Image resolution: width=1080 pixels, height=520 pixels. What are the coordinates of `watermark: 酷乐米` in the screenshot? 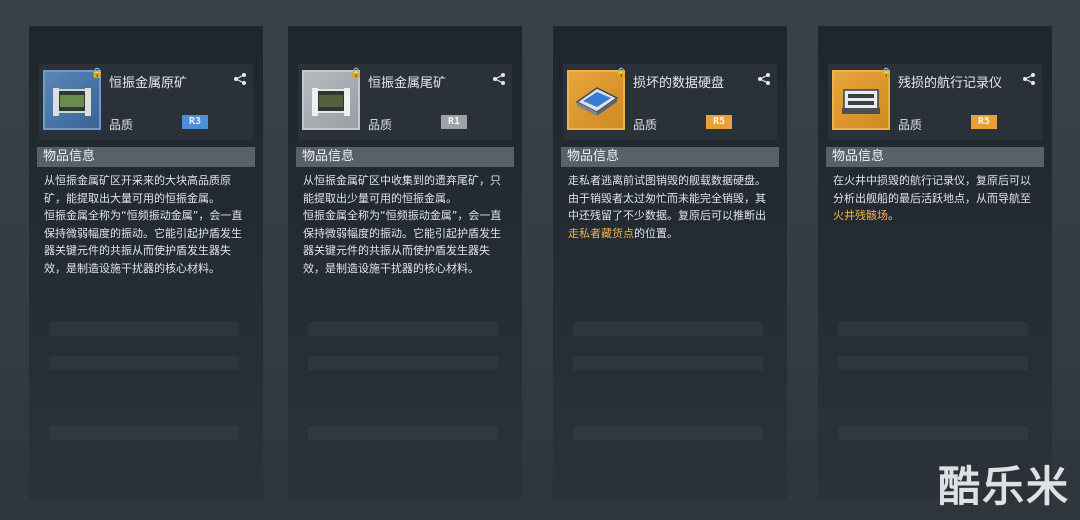 It's located at (1003, 486).